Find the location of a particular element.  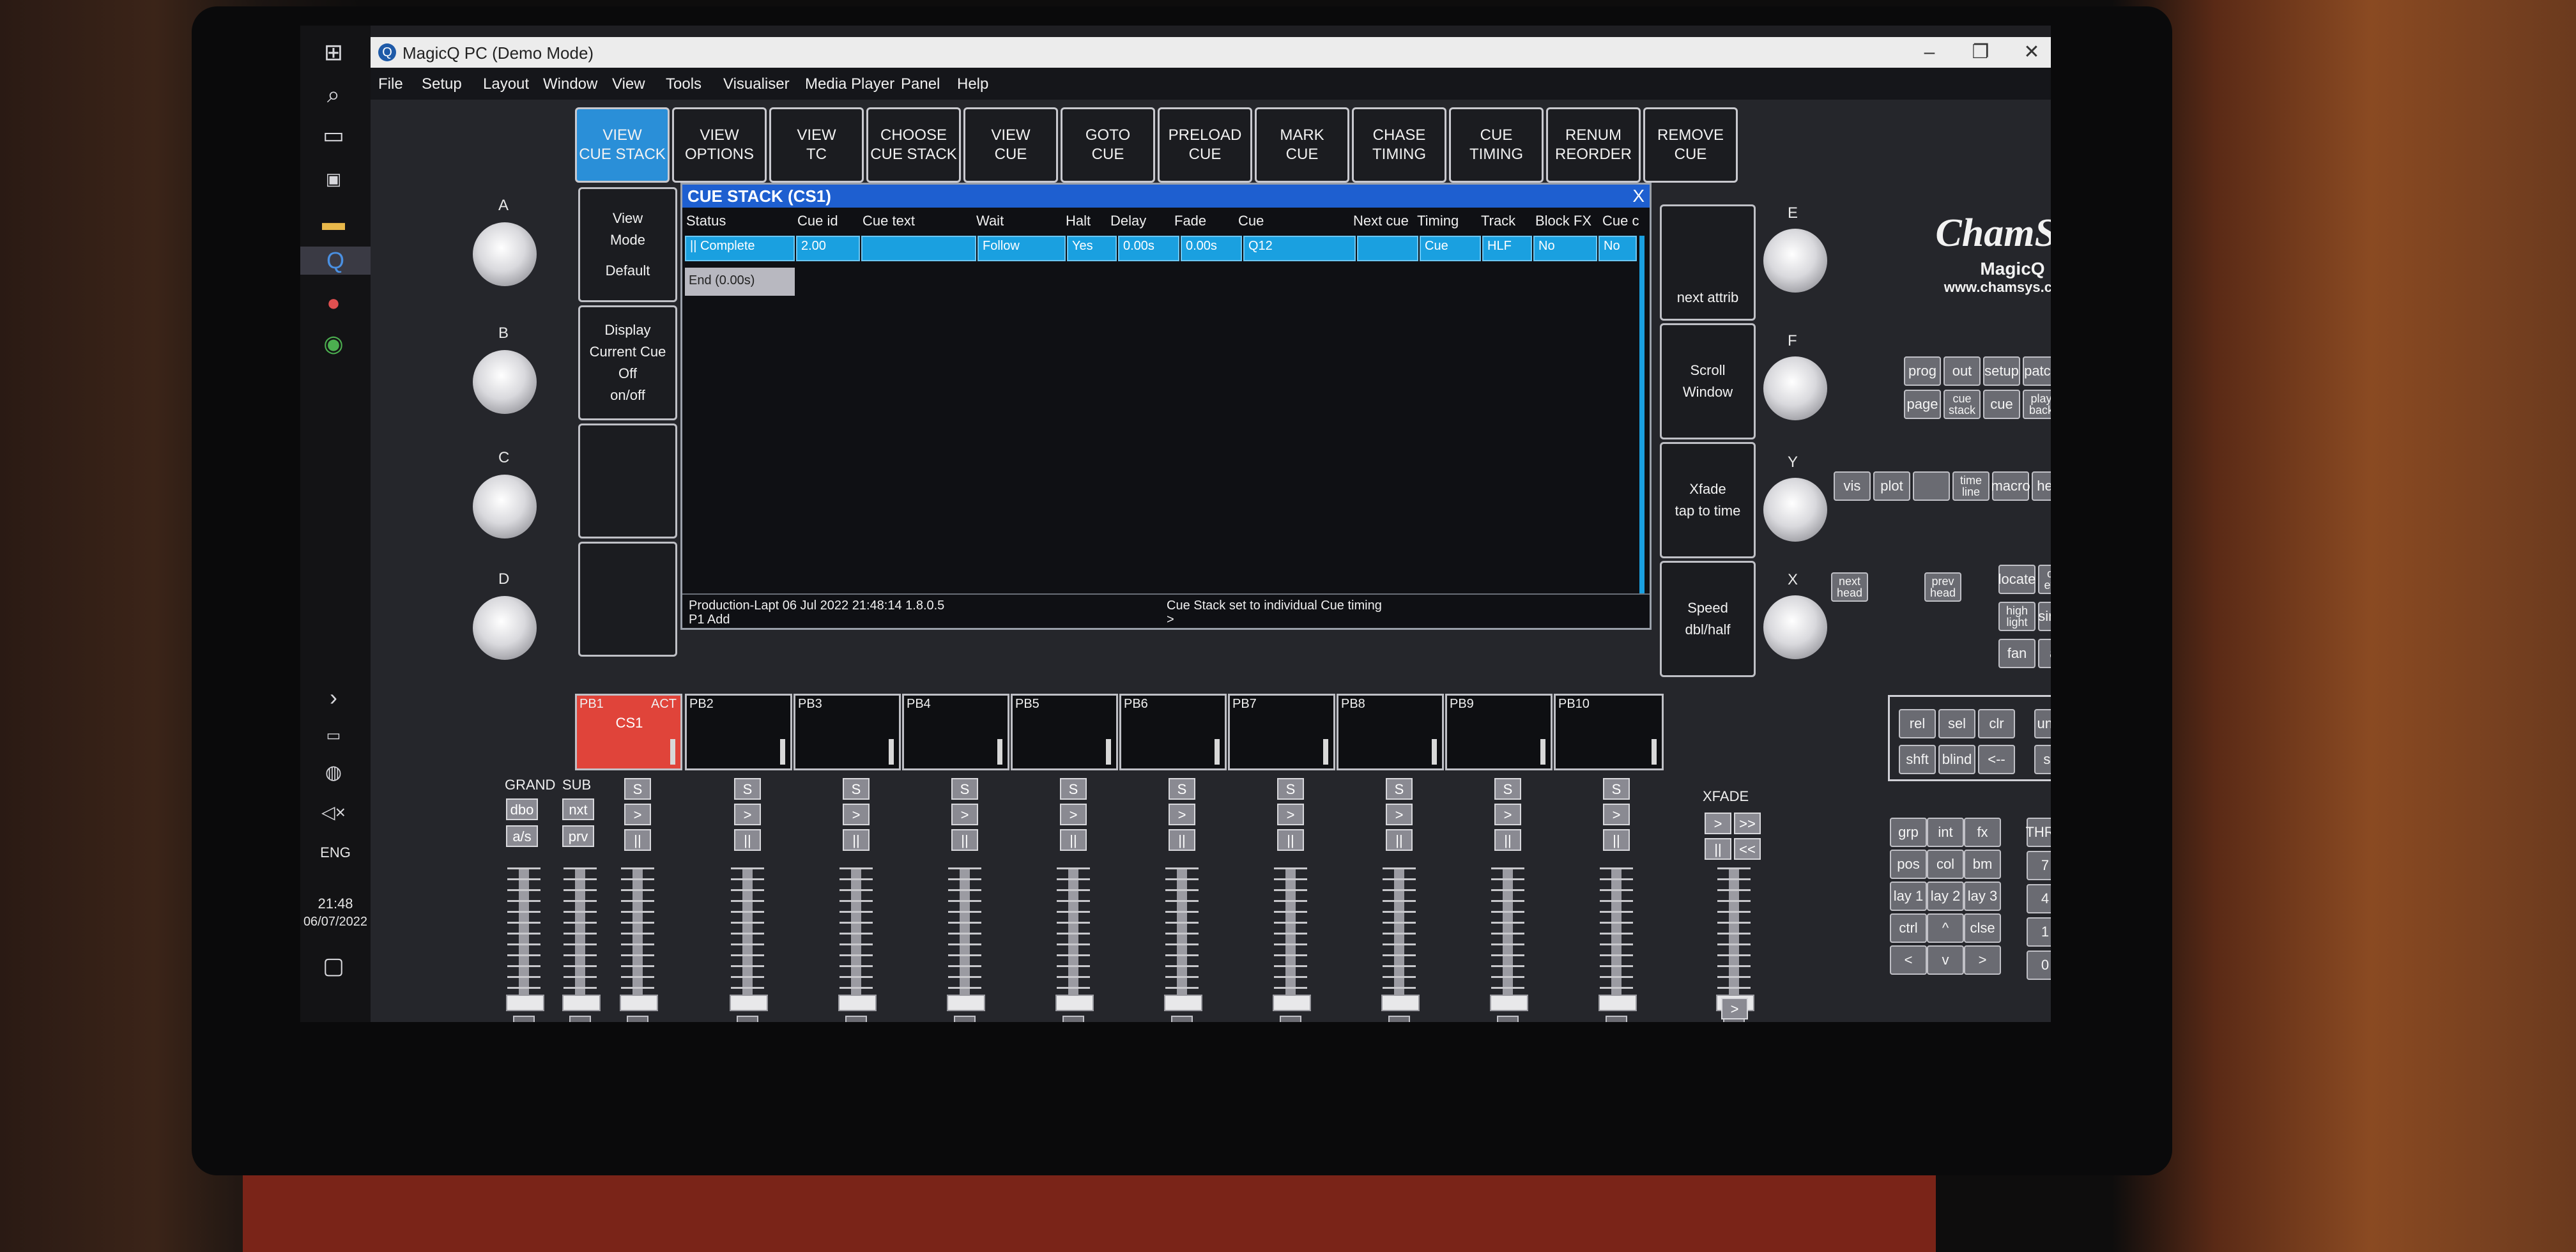

encoder-c is located at coordinates (505, 506).